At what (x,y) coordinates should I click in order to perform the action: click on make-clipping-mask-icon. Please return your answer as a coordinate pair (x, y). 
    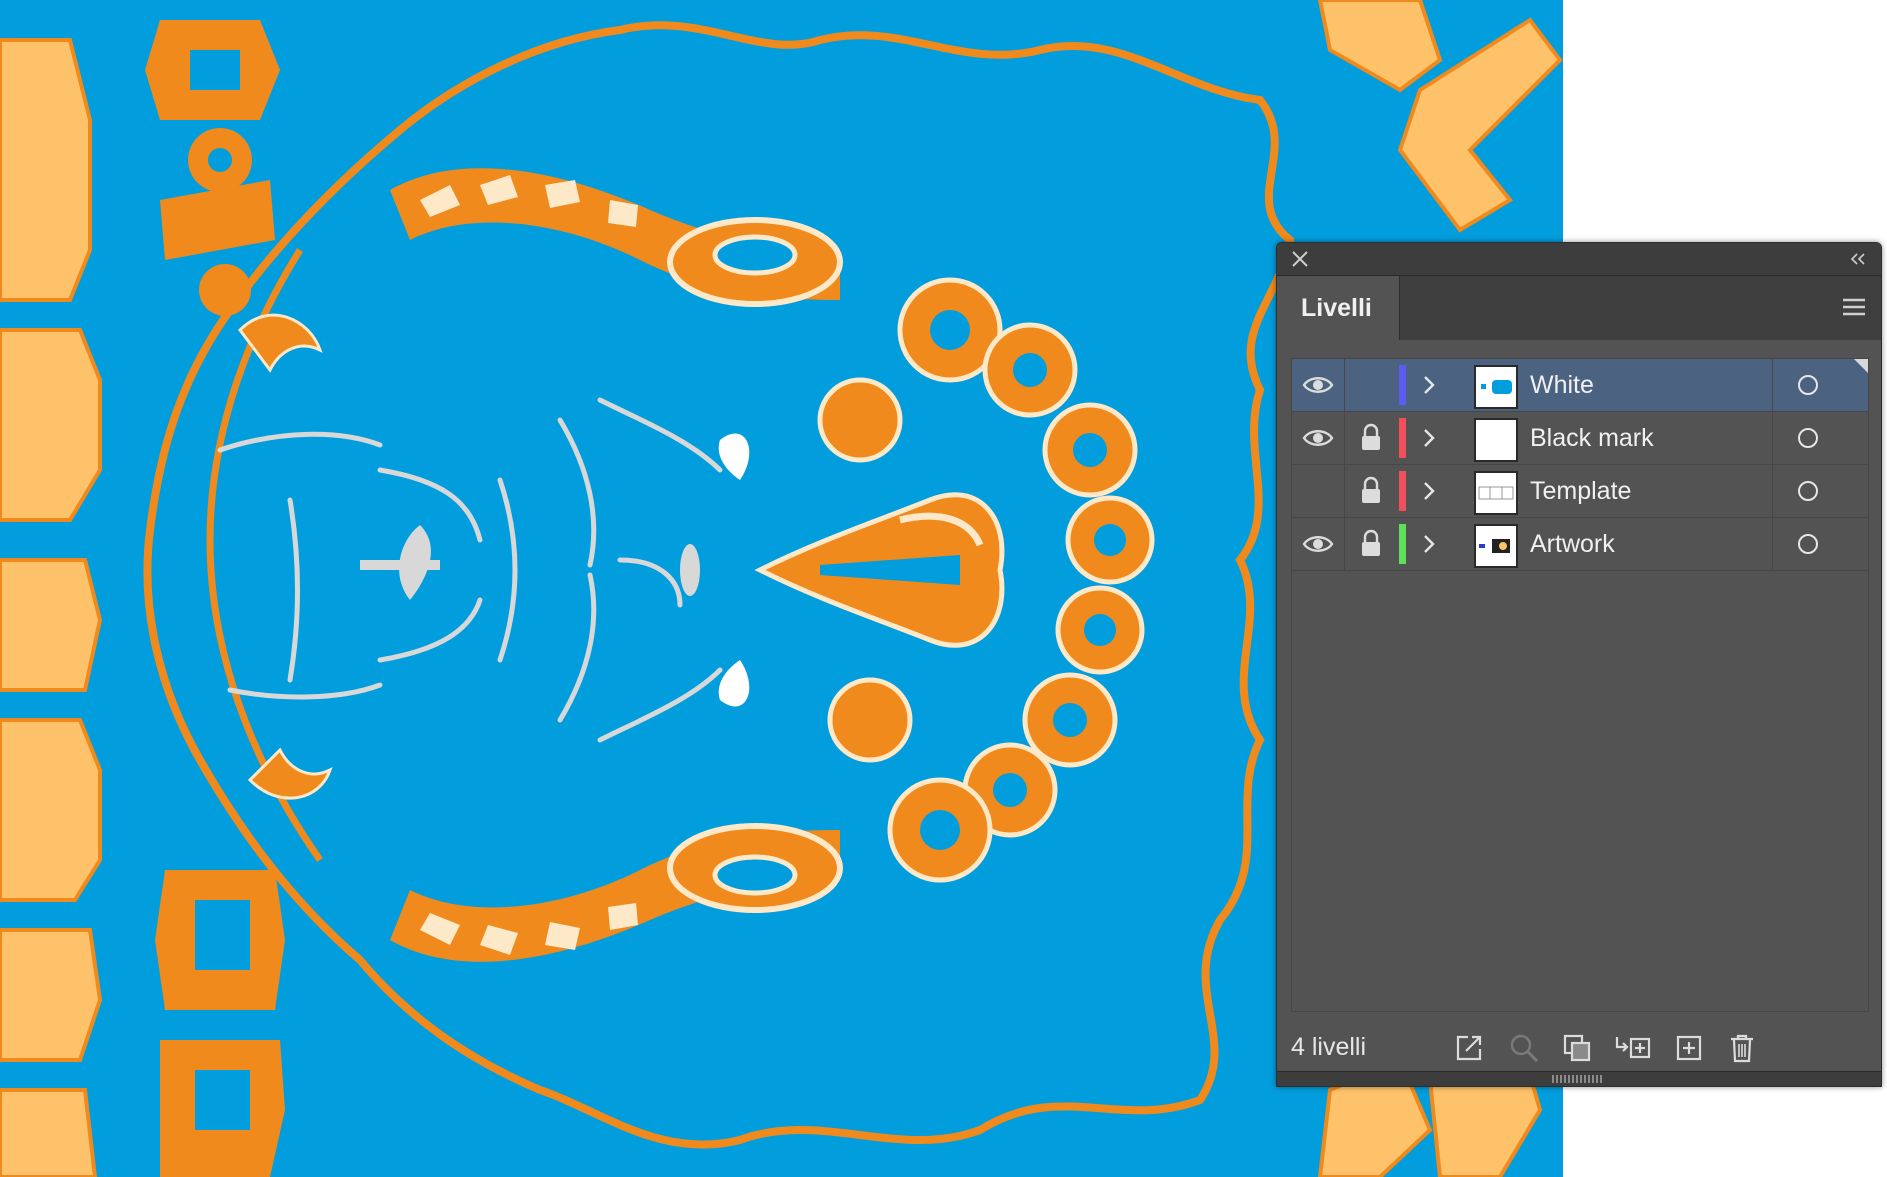
    Looking at the image, I should click on (1577, 1048).